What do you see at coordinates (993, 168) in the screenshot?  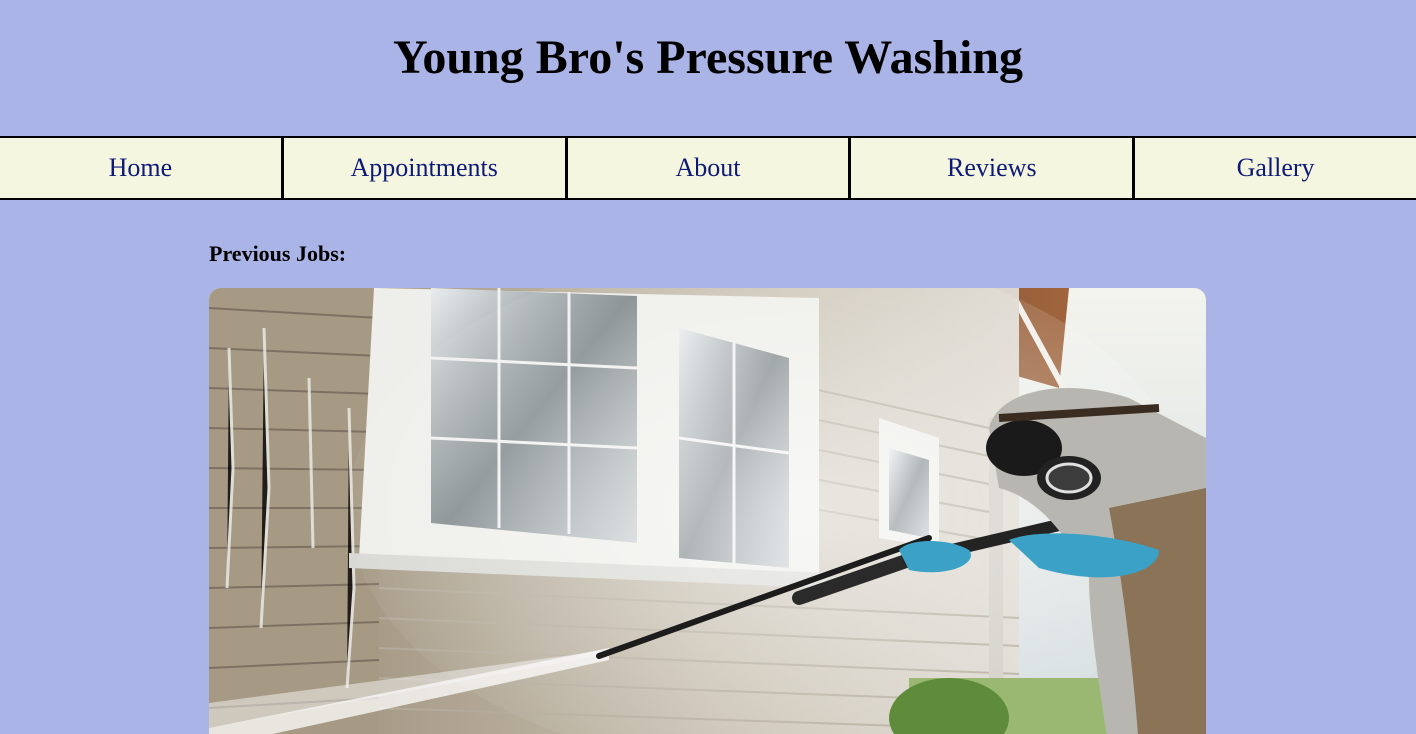 I see `nav-reviews-link: Reviews` at bounding box center [993, 168].